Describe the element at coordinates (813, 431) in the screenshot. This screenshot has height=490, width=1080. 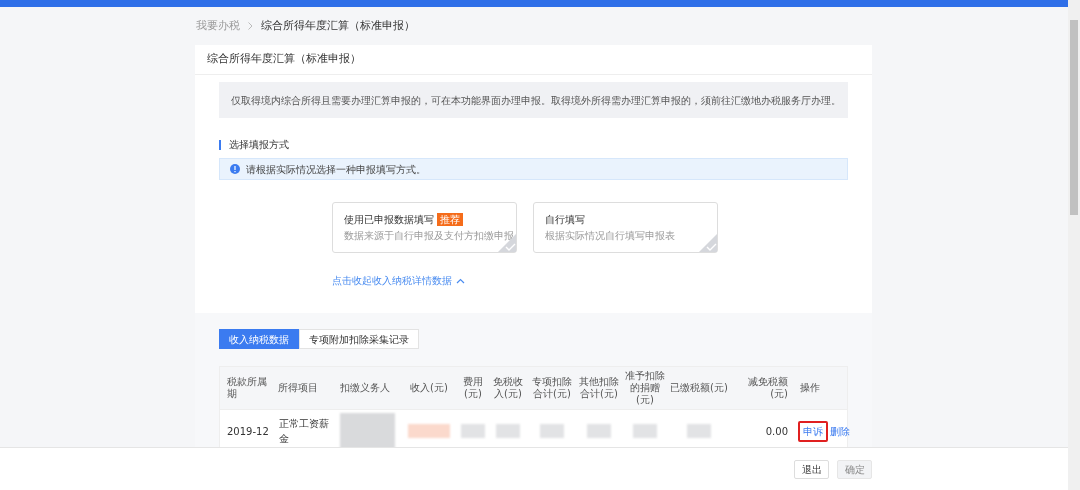
I see `action-link: 申诉` at that location.